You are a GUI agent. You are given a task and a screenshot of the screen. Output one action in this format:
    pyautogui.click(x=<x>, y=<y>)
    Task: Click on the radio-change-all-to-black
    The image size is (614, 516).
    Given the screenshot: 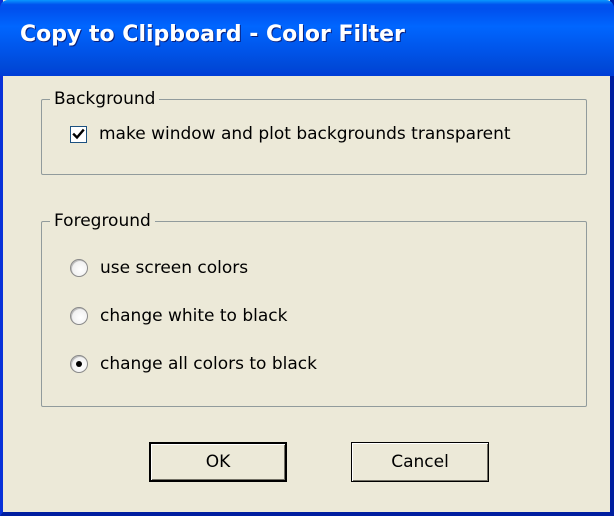 What is the action you would take?
    pyautogui.click(x=79, y=364)
    